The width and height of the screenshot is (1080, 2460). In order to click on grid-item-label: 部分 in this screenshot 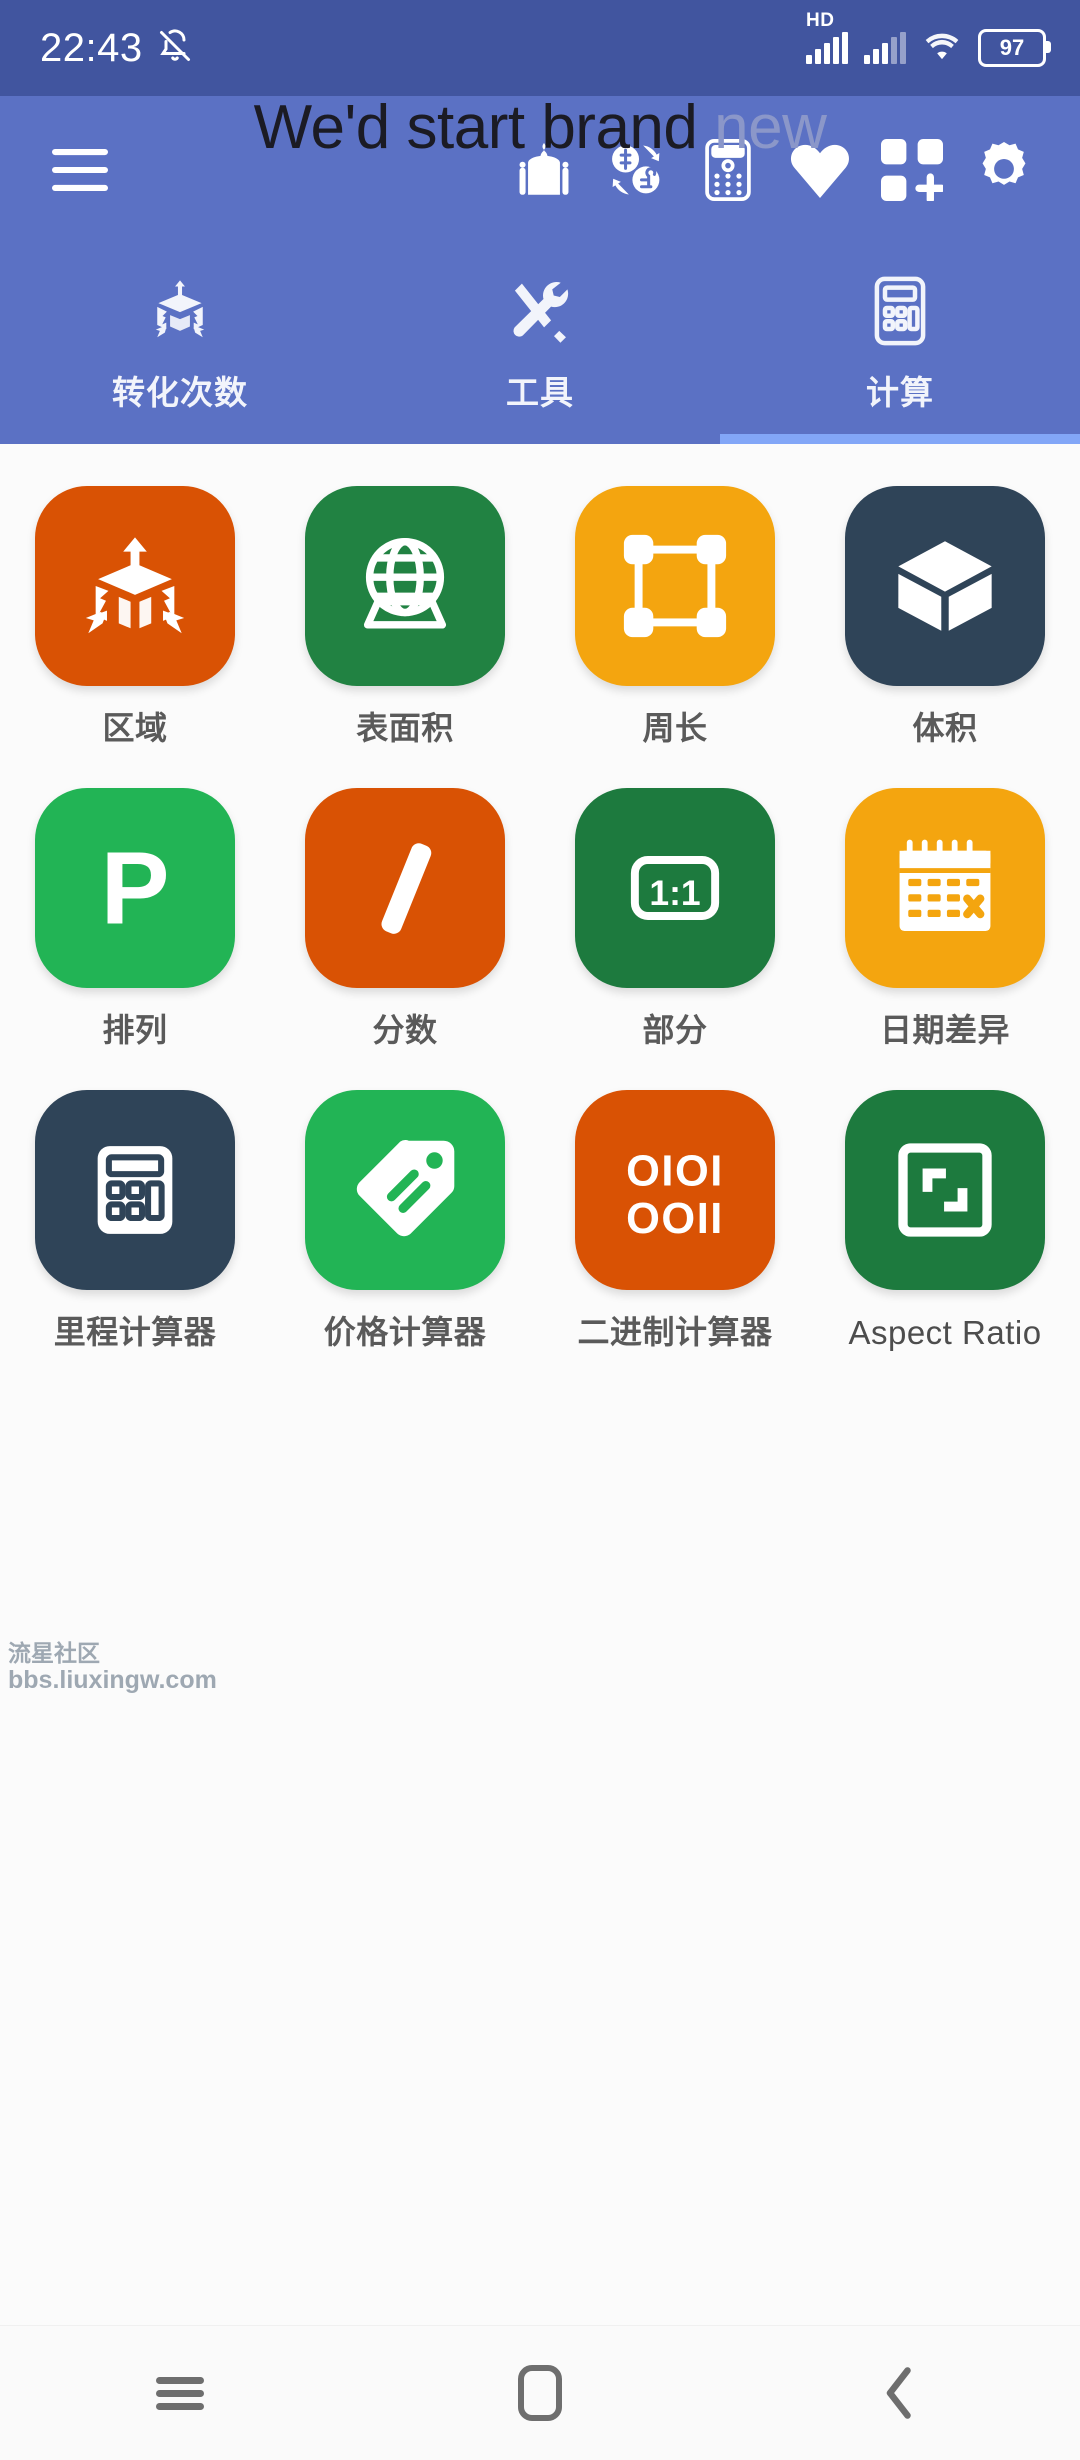, I will do `click(675, 1030)`.